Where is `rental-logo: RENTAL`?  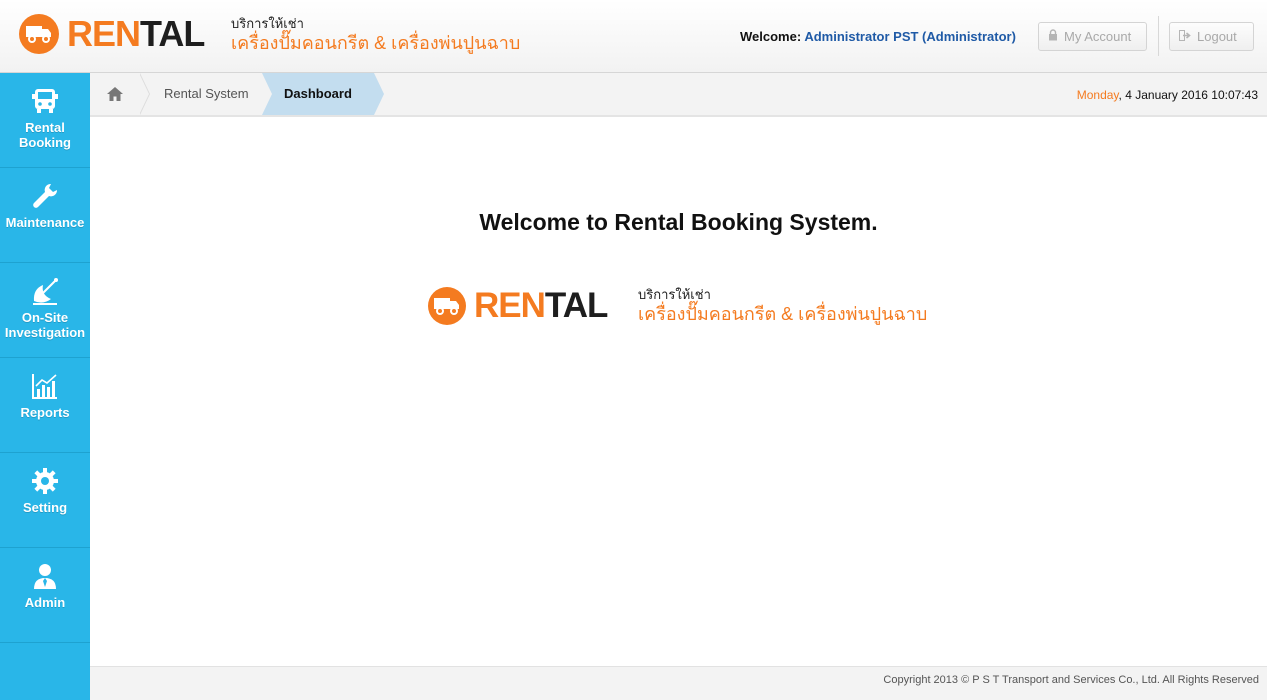
rental-logo: RENTAL is located at coordinates (112, 33).